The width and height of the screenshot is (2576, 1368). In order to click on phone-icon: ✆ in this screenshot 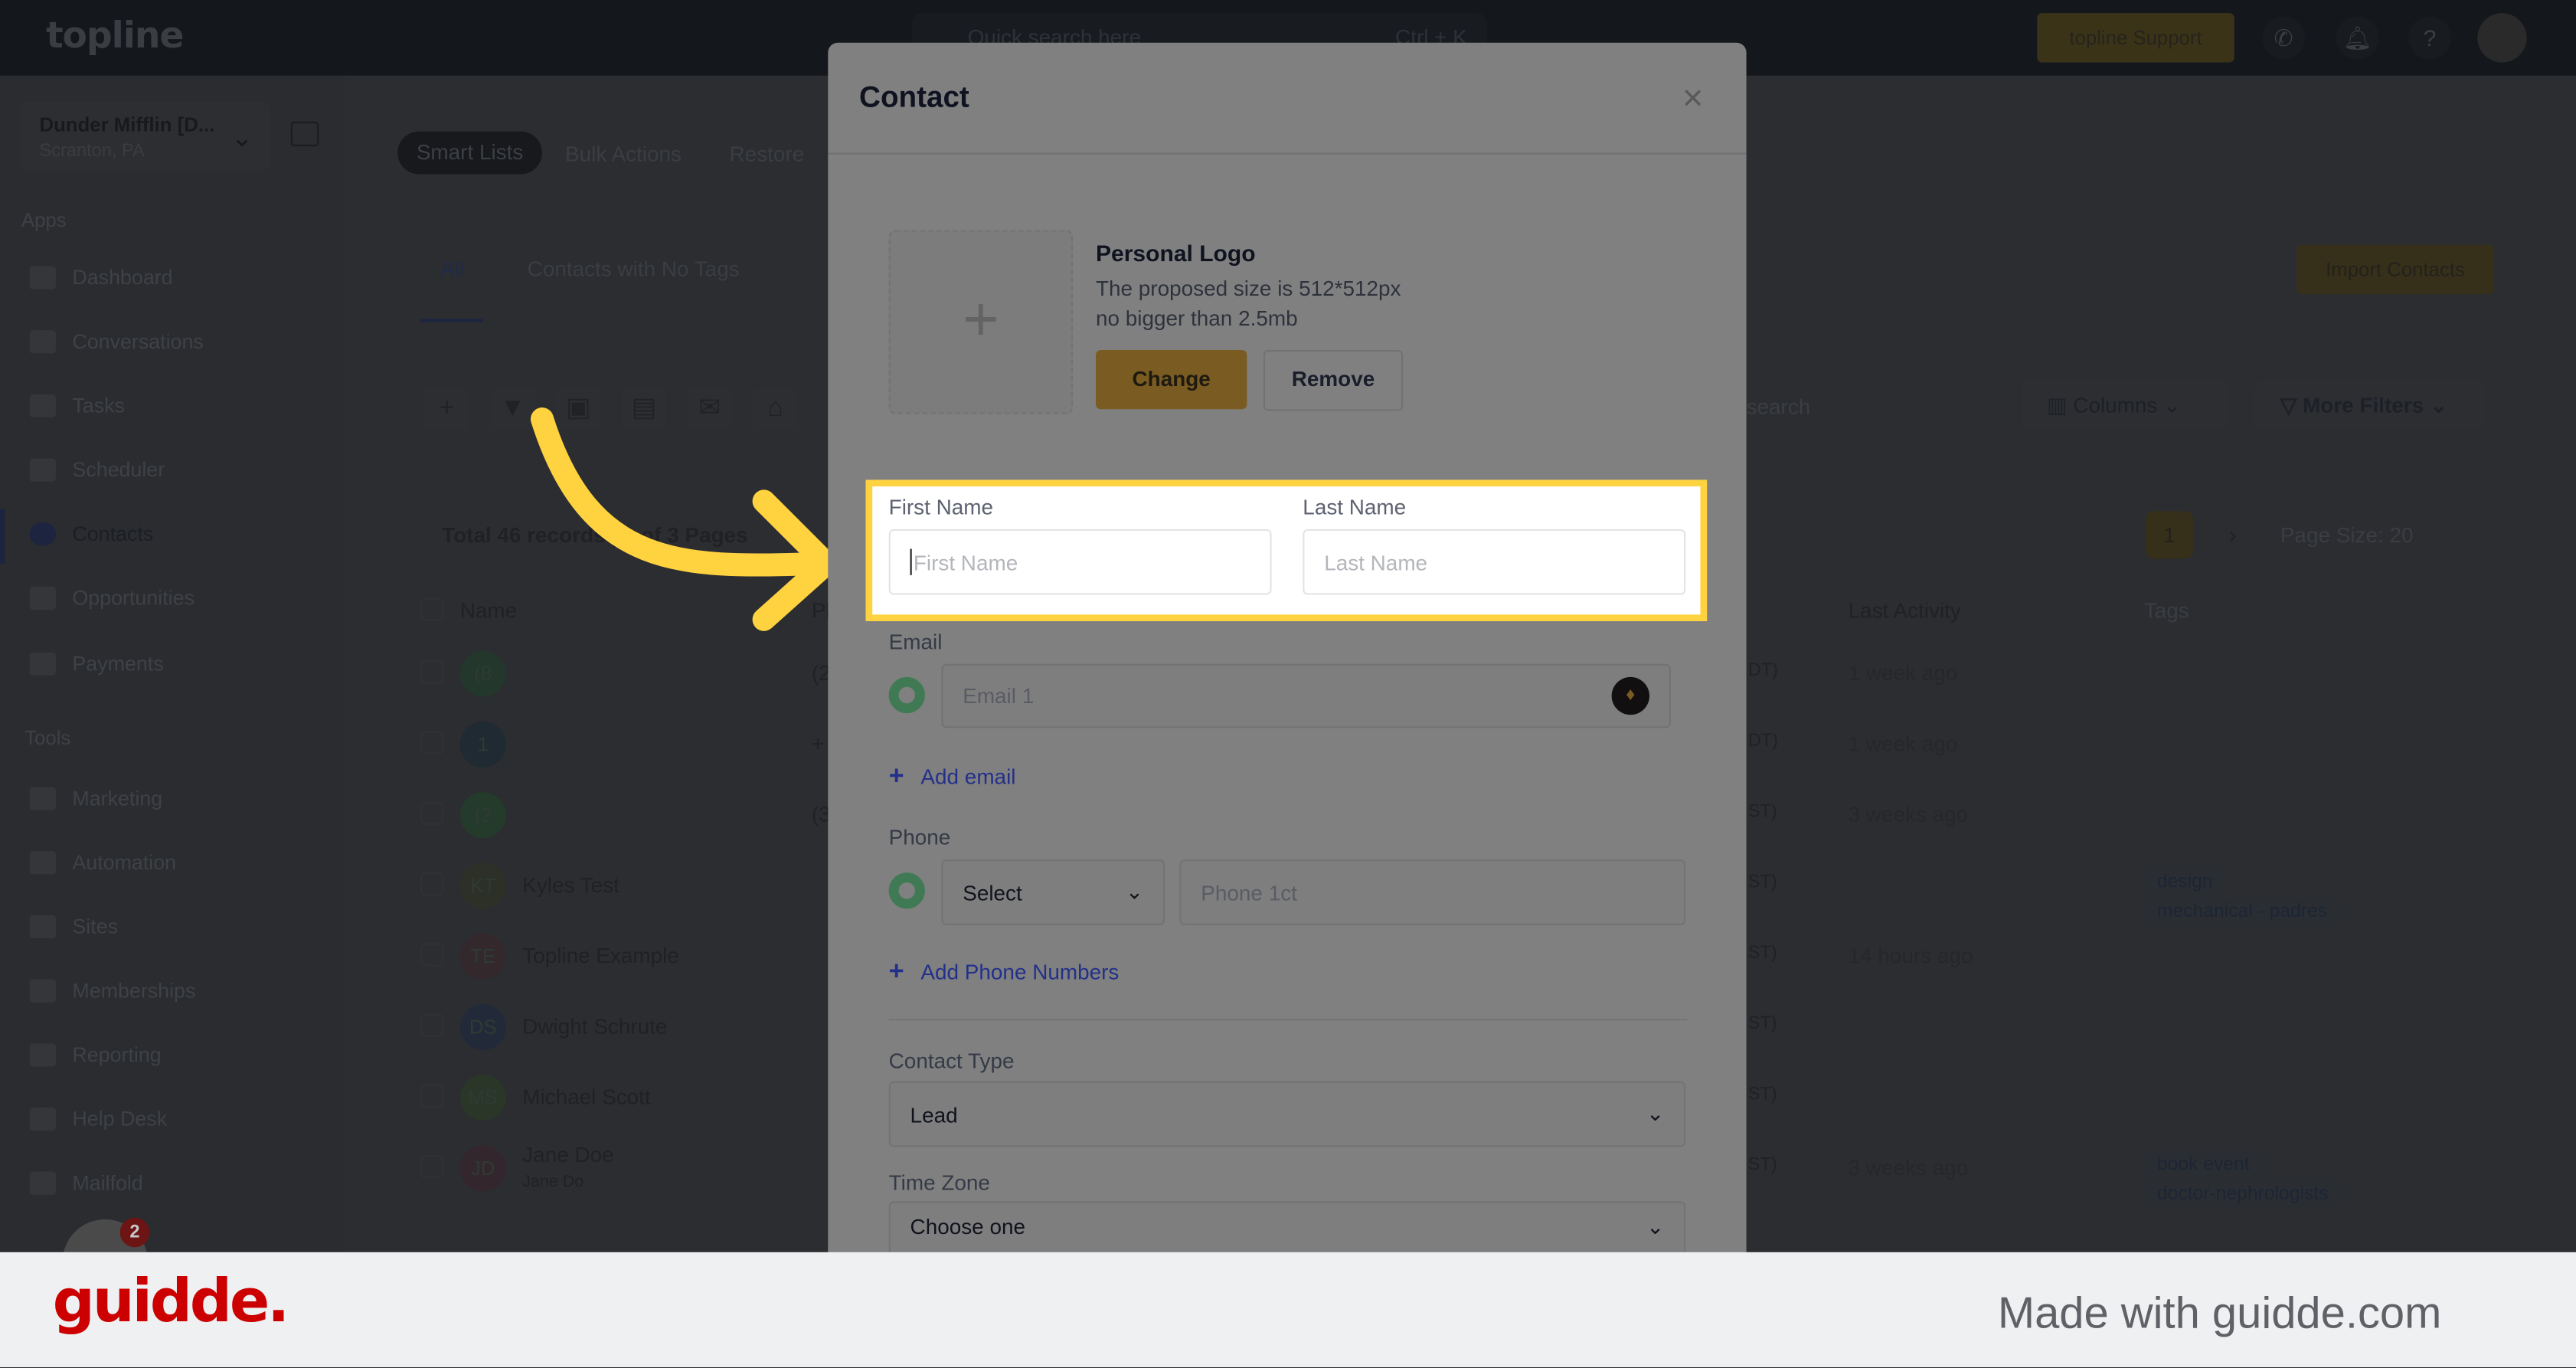, I will do `click(2284, 38)`.